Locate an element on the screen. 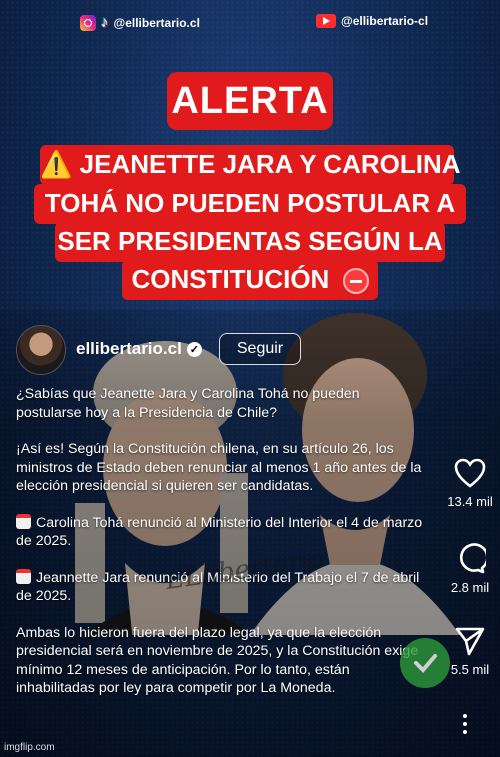 This screenshot has height=757, width=500. headline-line-4: CONSTITUCIÓN is located at coordinates (250, 280).